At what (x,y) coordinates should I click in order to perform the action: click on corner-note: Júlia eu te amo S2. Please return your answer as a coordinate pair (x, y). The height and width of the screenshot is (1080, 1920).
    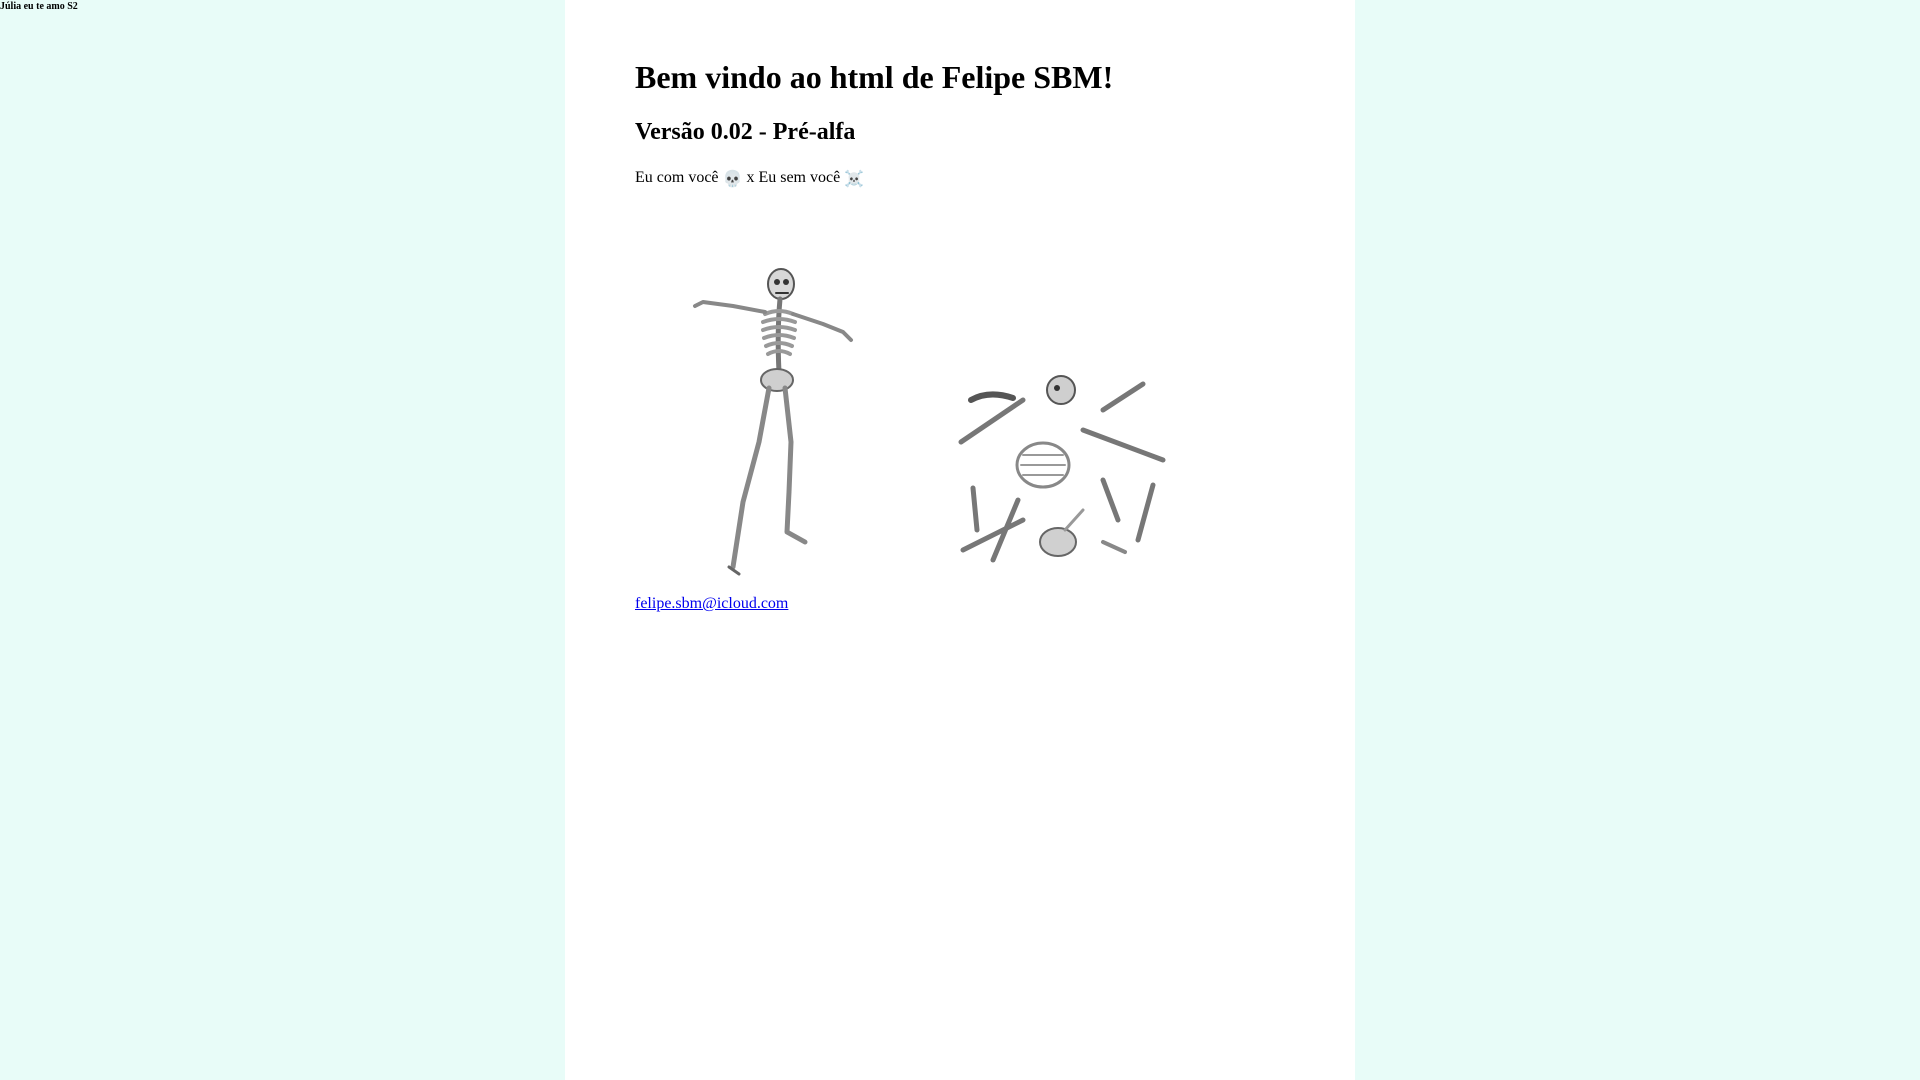
    Looking at the image, I should click on (39, 6).